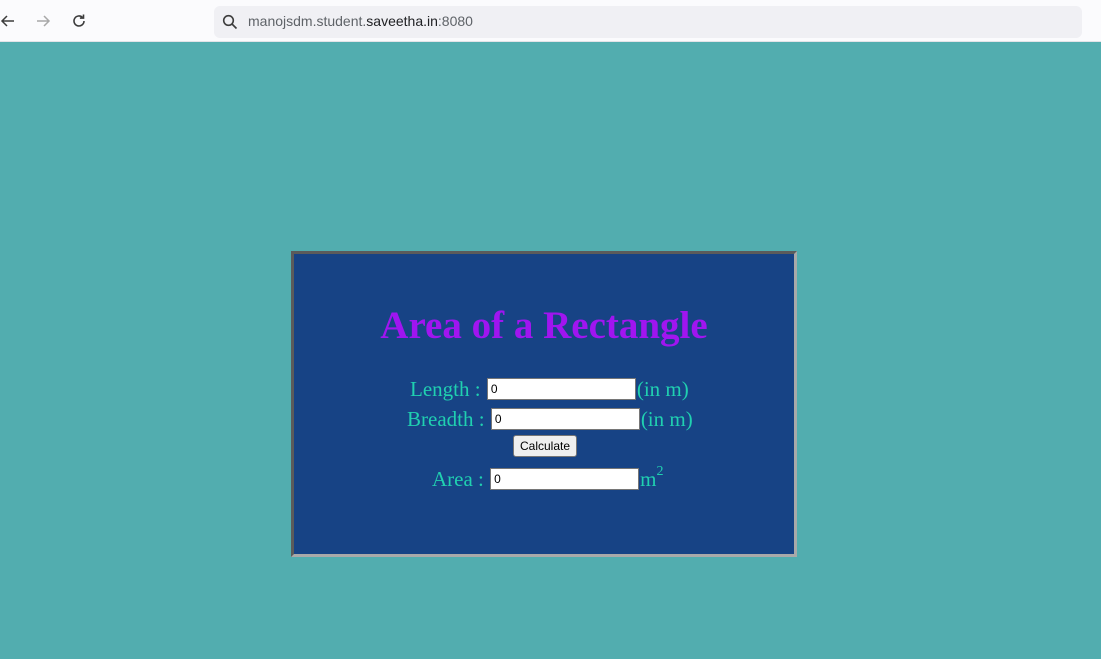 The image size is (1101, 659). I want to click on back-button, so click(9, 21).